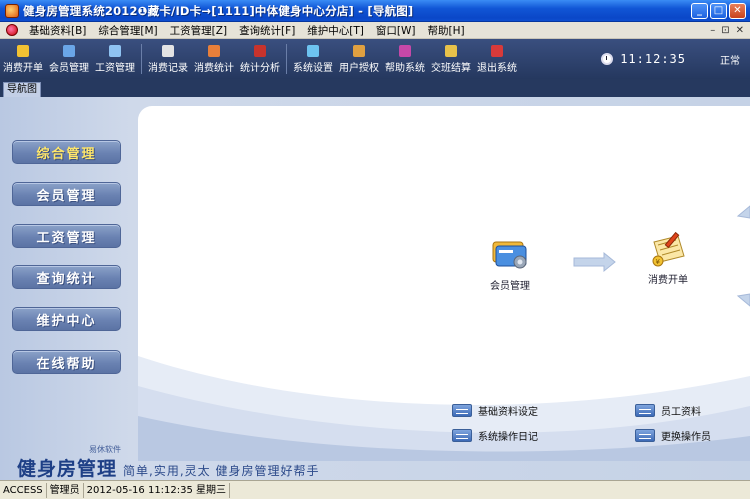 The height and width of the screenshot is (499, 750). I want to click on toolbar-help-button: 帮助系统, so click(405, 59).